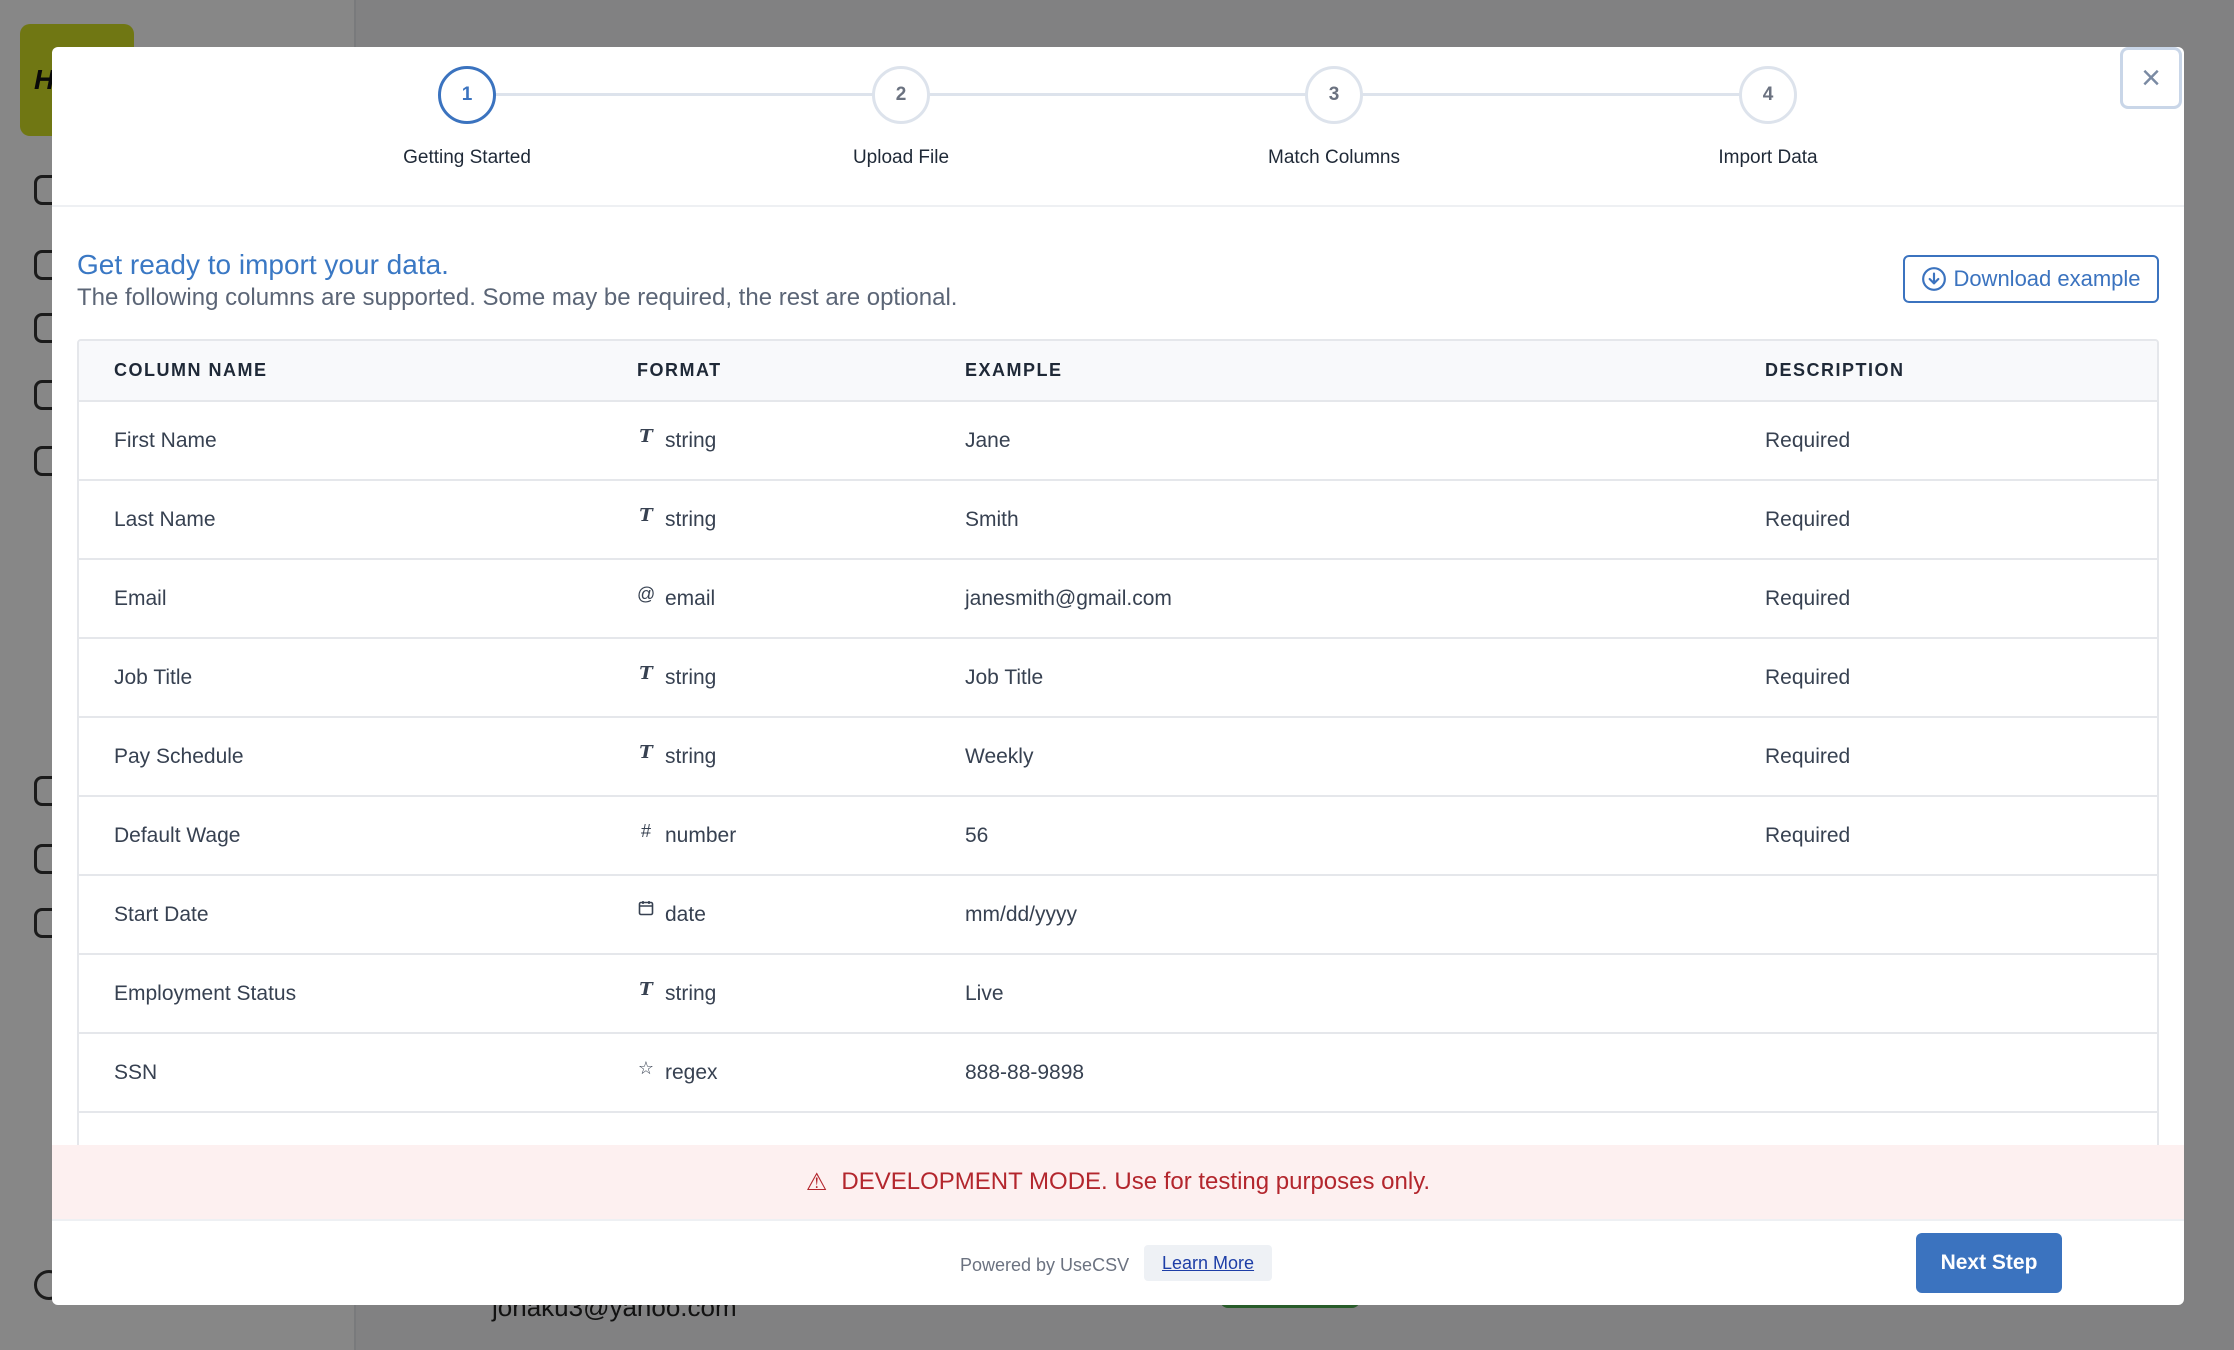 The height and width of the screenshot is (1350, 2234). I want to click on step-number: 4, so click(1768, 95).